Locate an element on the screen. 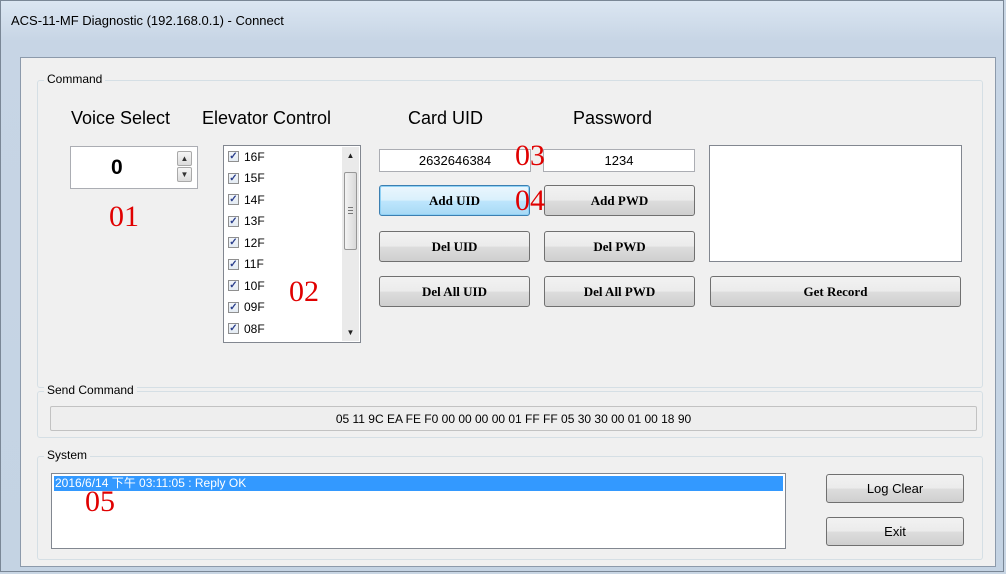 This screenshot has height=574, width=1006. del-all-uid-button: Del All UID is located at coordinates (454, 291).